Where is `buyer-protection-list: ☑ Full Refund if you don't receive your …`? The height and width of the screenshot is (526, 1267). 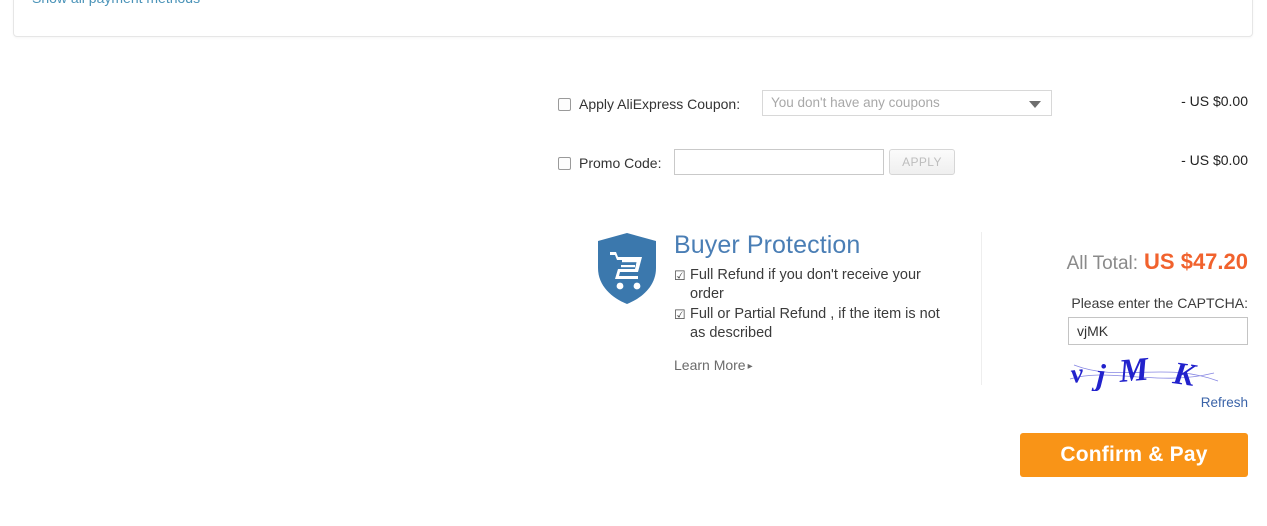 buyer-protection-list: ☑ Full Refund if you don't receive your … is located at coordinates (815, 304).